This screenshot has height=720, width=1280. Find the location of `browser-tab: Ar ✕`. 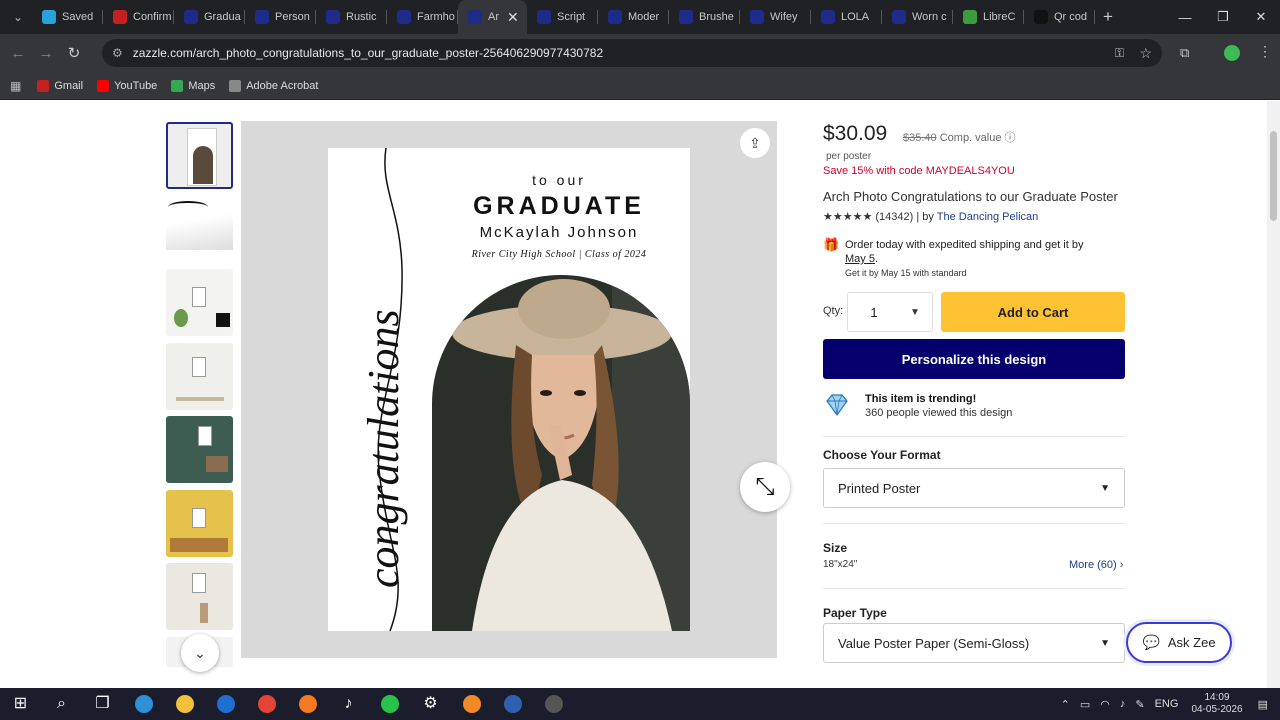

browser-tab: Ar ✕ is located at coordinates (492, 17).